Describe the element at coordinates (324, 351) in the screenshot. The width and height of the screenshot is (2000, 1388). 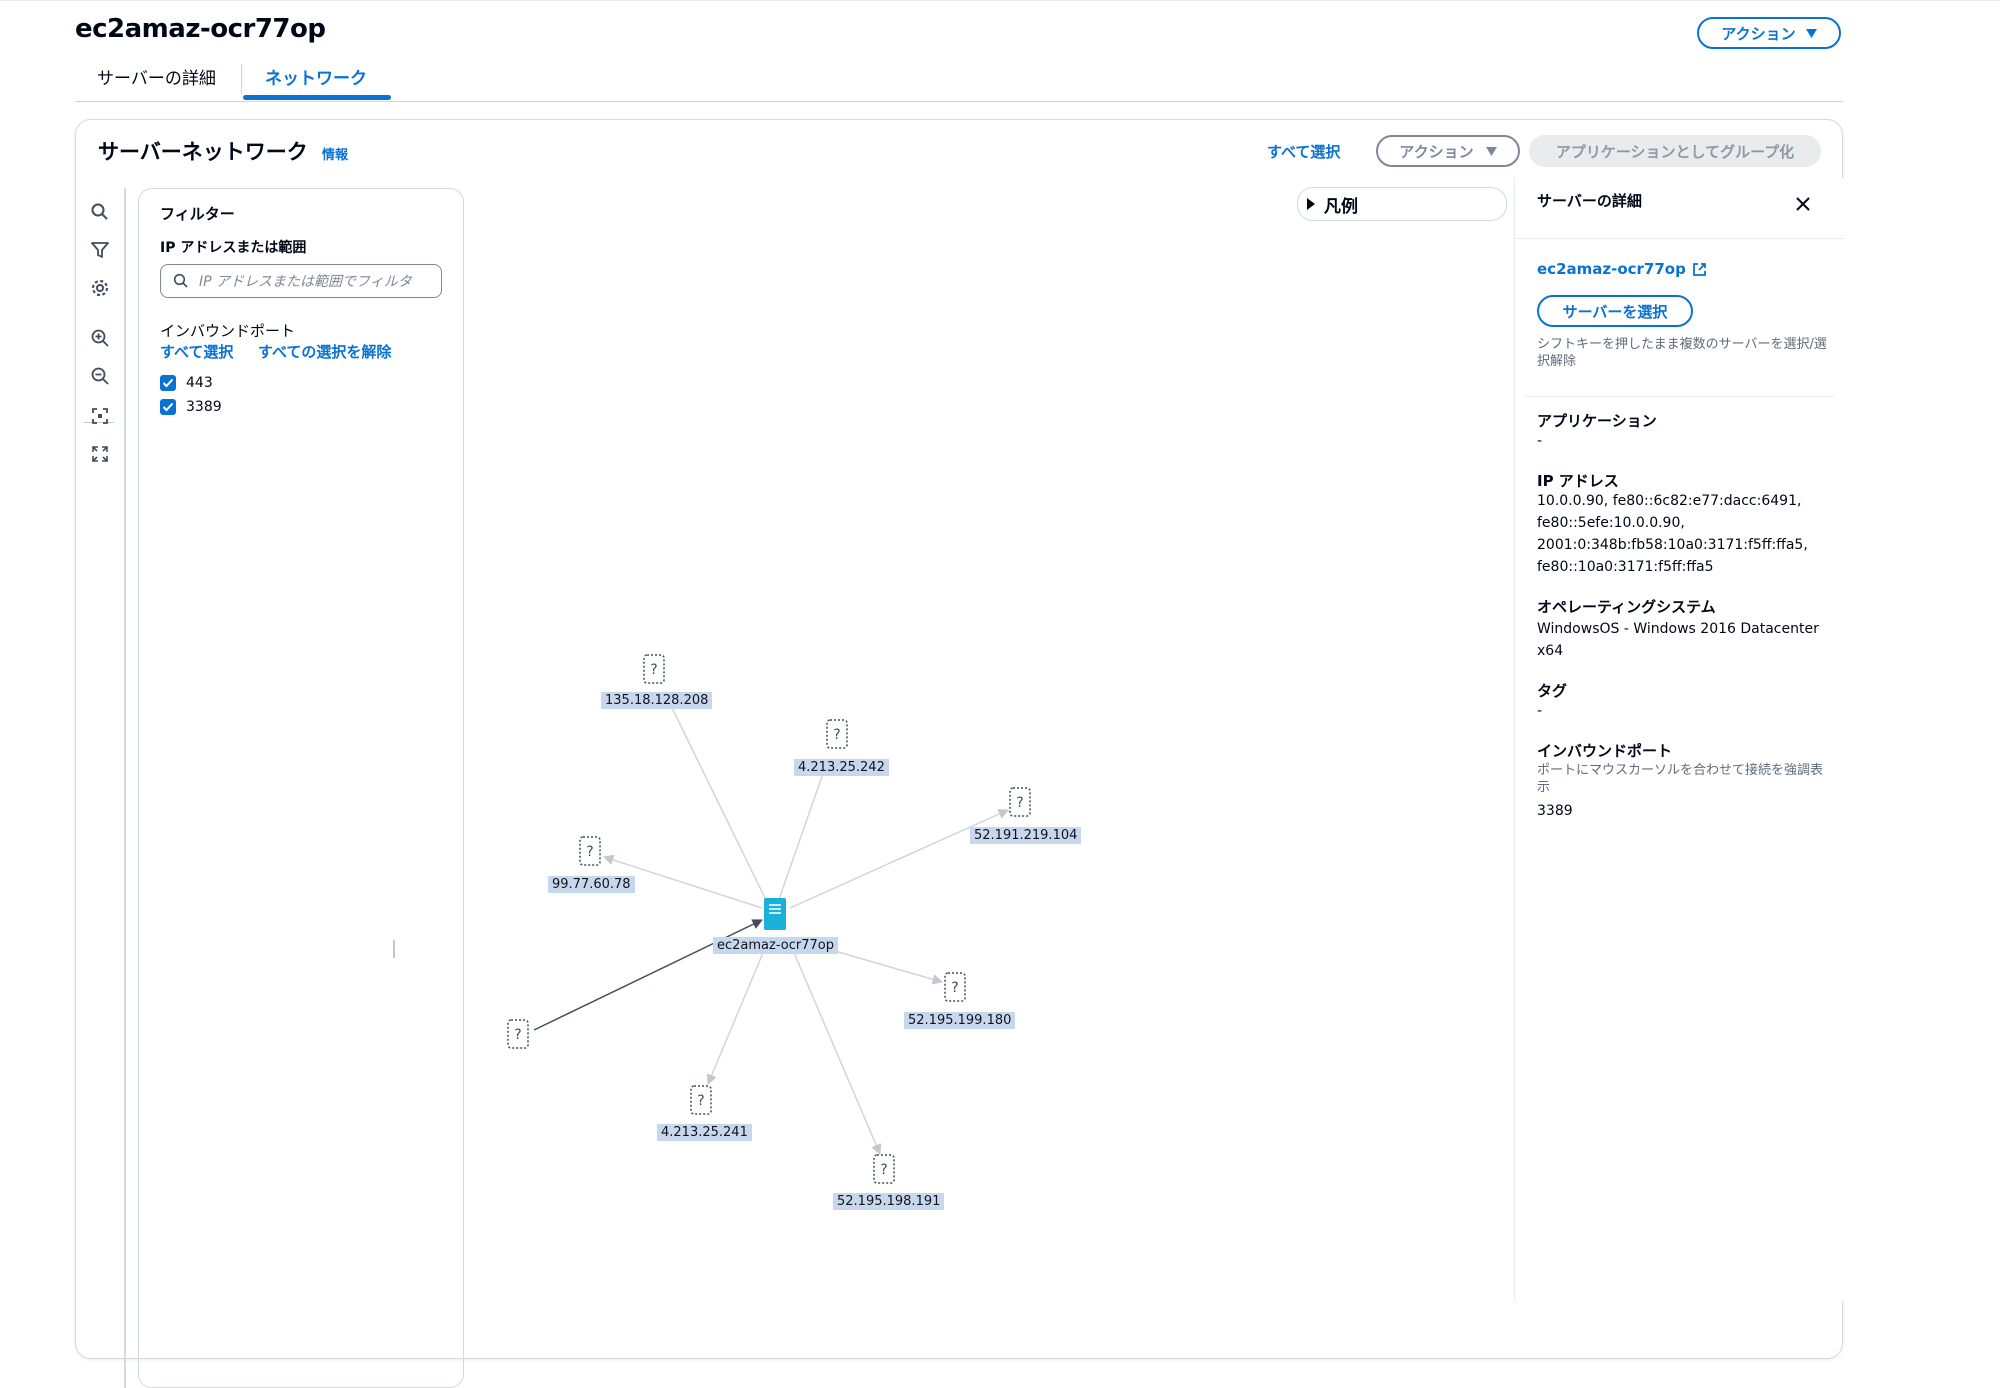
I see `ports-deselect-all-link: すべての選択を解除` at that location.